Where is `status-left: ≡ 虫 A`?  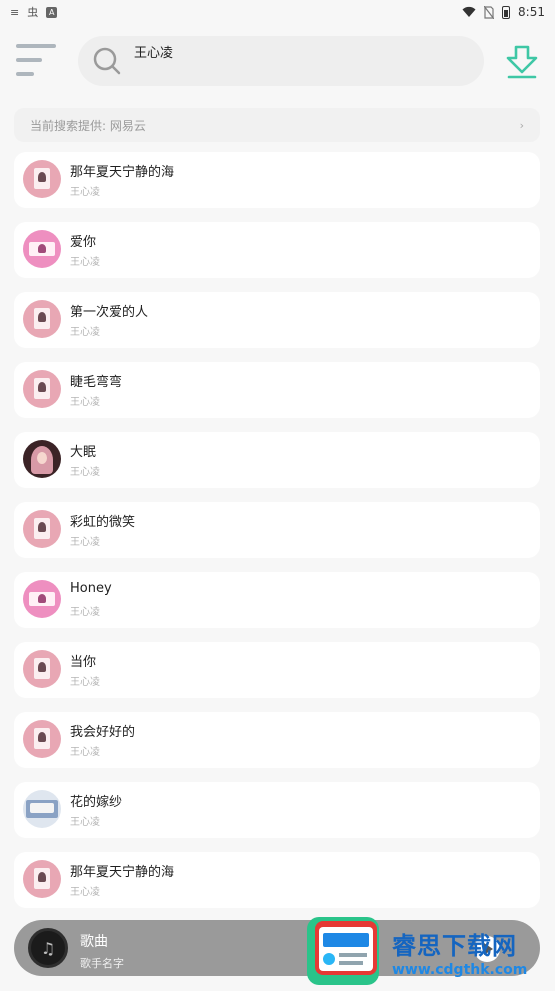 status-left: ≡ 虫 A is located at coordinates (34, 12).